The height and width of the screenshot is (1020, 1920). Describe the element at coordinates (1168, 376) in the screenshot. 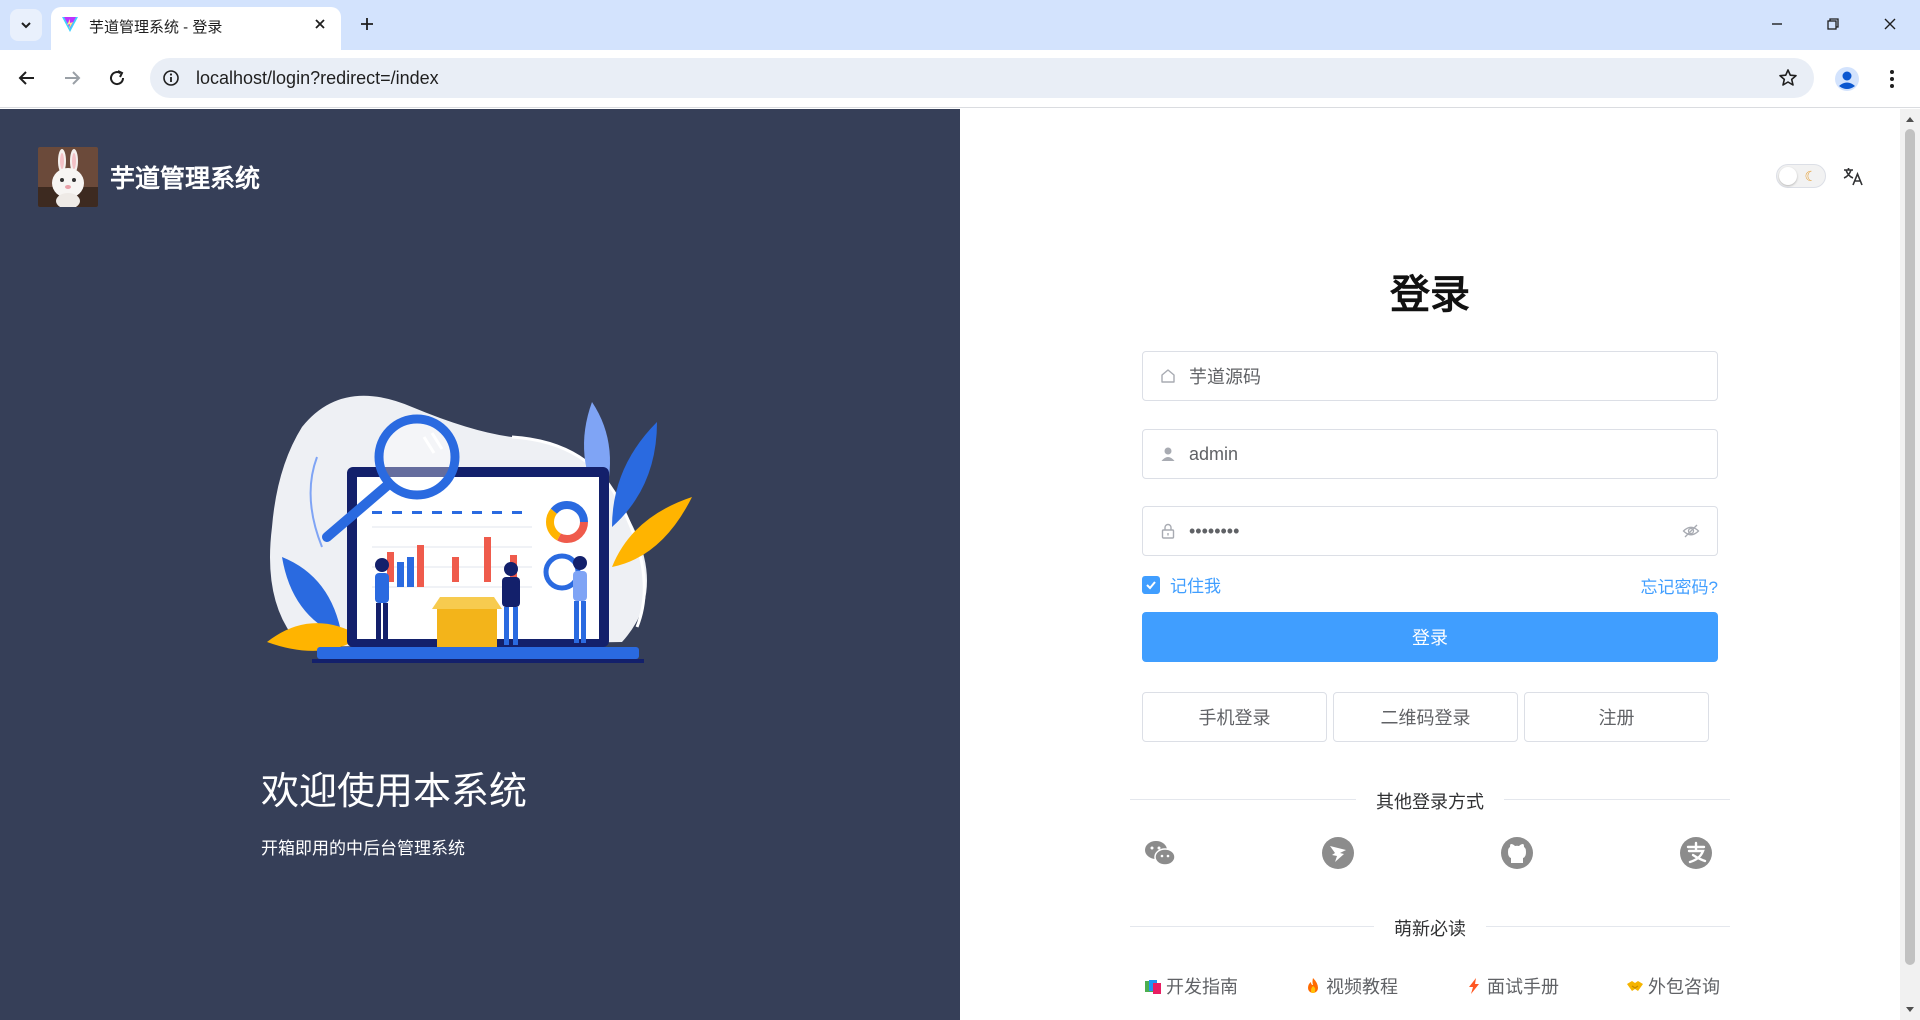

I see `house-icon` at that location.